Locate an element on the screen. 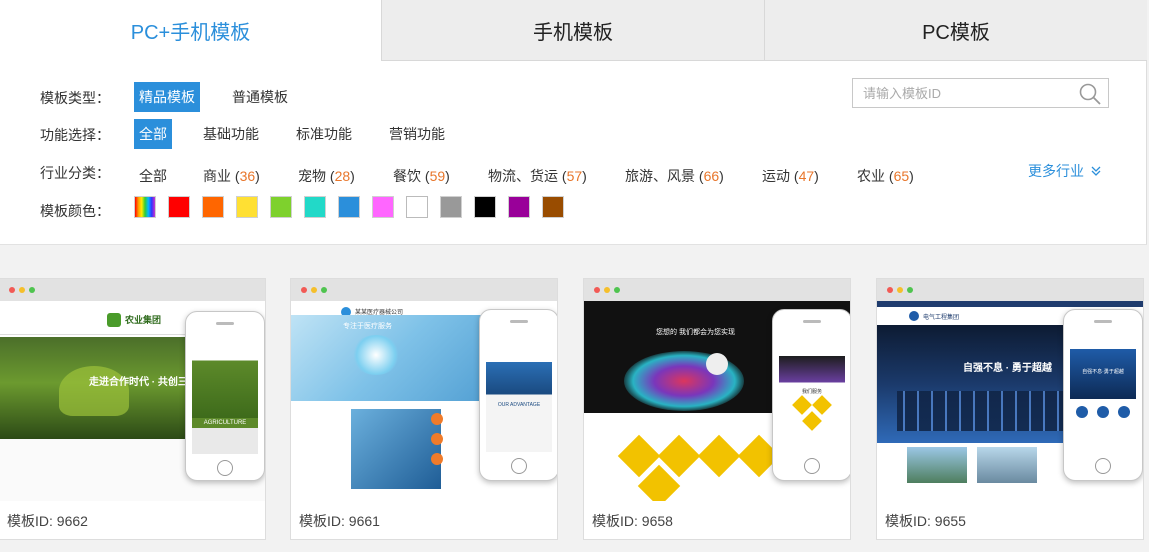  industry-option-pets: 宠物 (28) is located at coordinates (326, 176).